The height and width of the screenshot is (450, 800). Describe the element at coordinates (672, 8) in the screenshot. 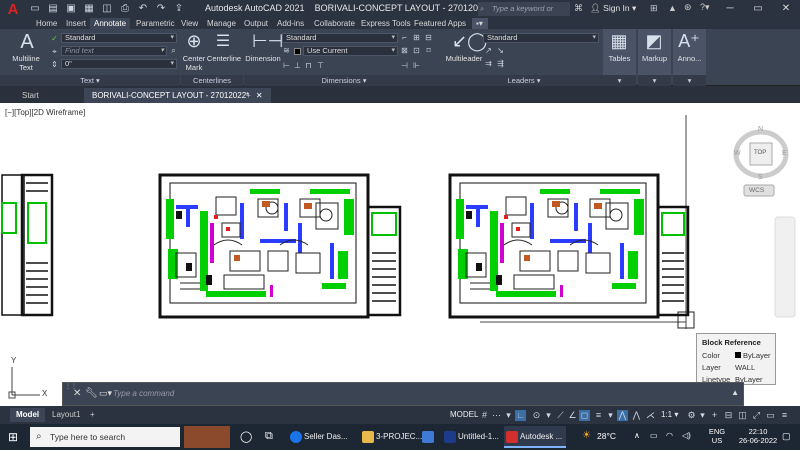

I see `autodesk-a360-icon: ▲` at that location.